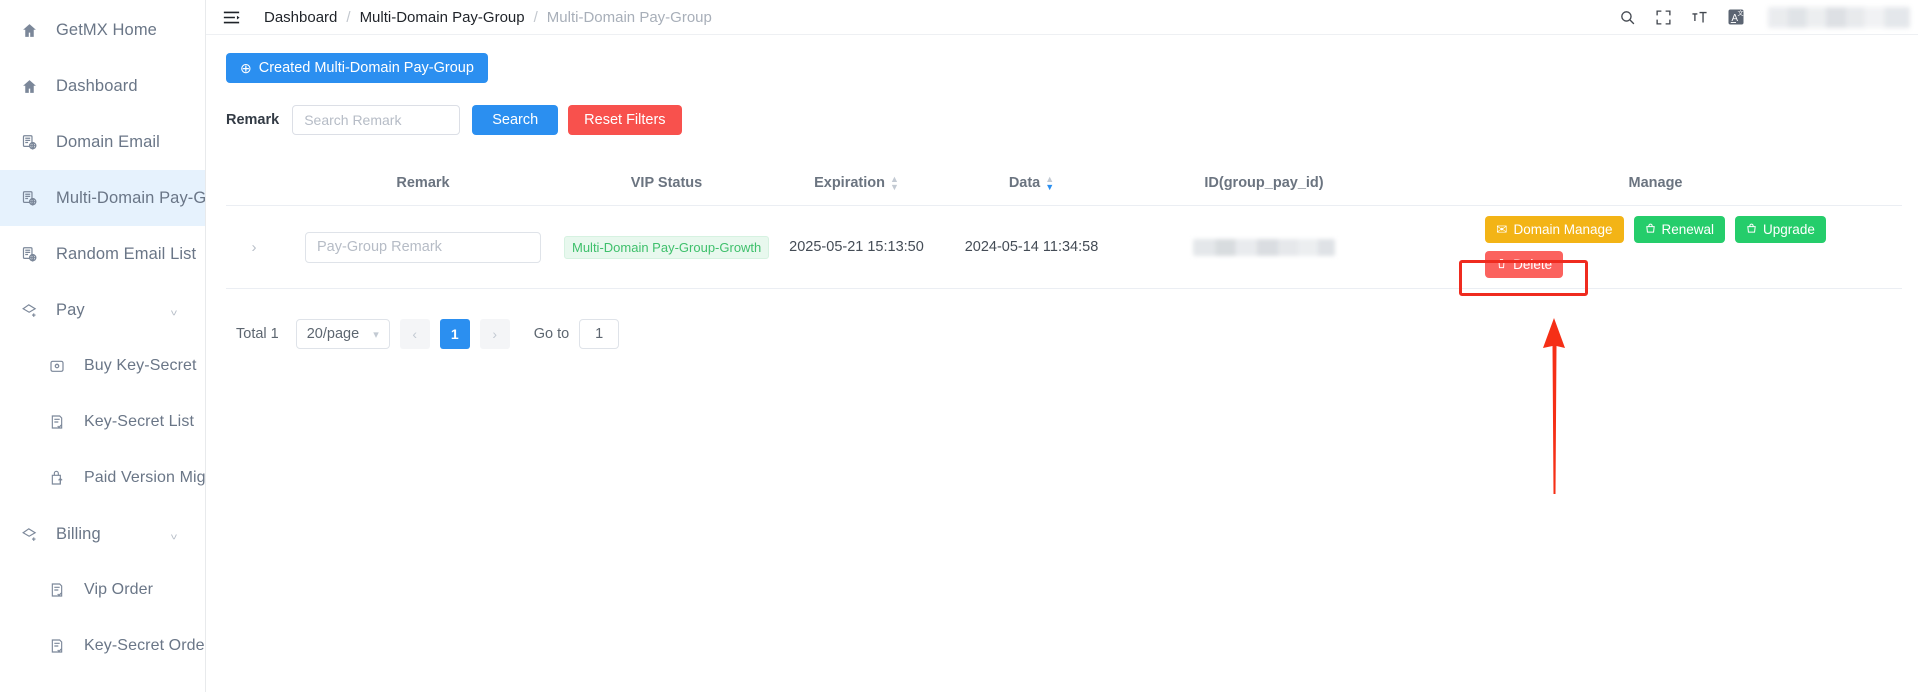  I want to click on row-group-pay-id-cell, so click(1264, 247).